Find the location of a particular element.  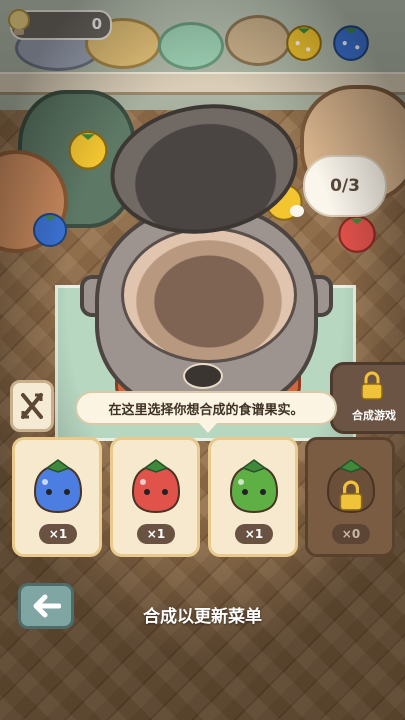

instruction-tooltip: 在这里选择你想合成的食谱果实。 is located at coordinates (206, 408).